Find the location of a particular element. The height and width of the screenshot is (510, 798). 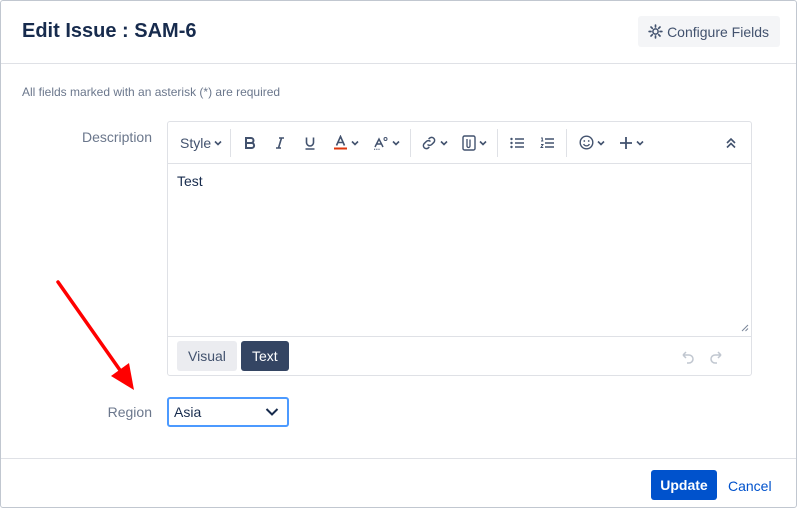

resize-handle-icon is located at coordinates (745, 328).